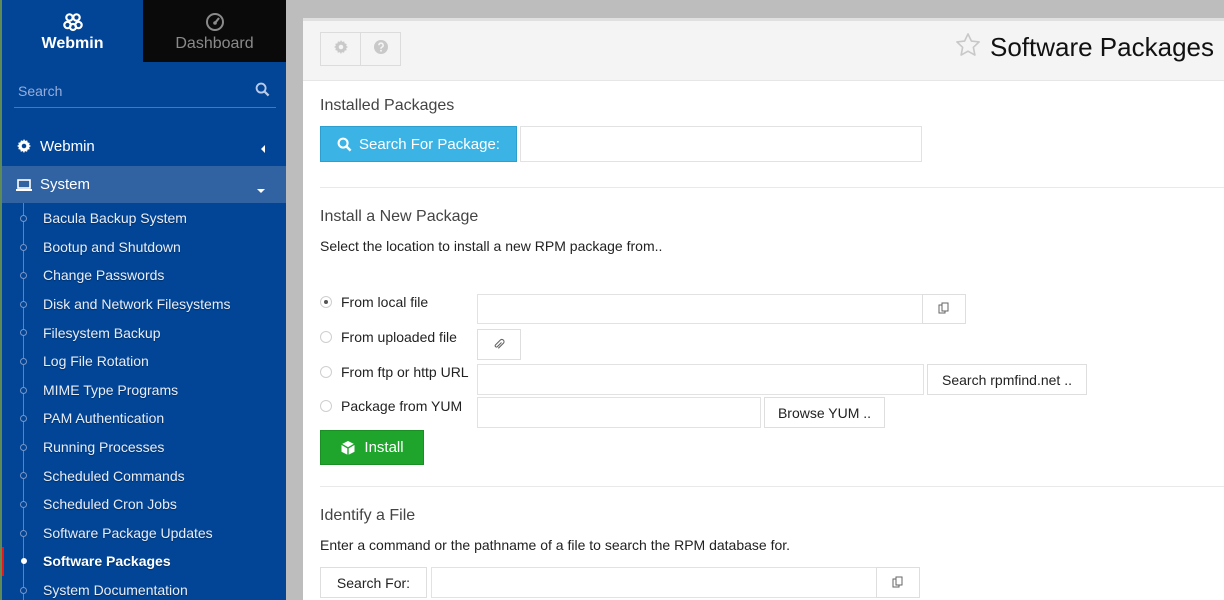  Describe the element at coordinates (968, 47) in the screenshot. I see `star-icon` at that location.